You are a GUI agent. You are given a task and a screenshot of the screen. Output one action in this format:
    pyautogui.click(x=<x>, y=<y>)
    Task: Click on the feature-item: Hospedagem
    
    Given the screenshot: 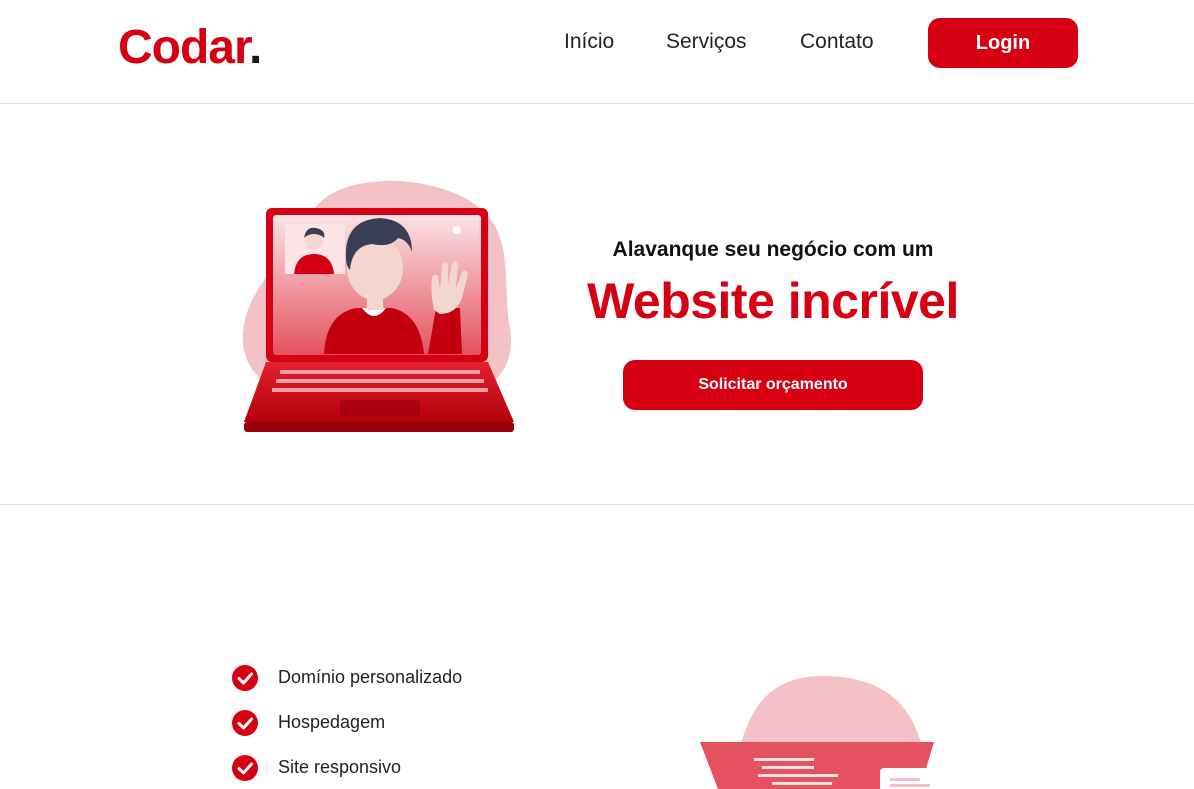 What is the action you would take?
    pyautogui.click(x=347, y=722)
    